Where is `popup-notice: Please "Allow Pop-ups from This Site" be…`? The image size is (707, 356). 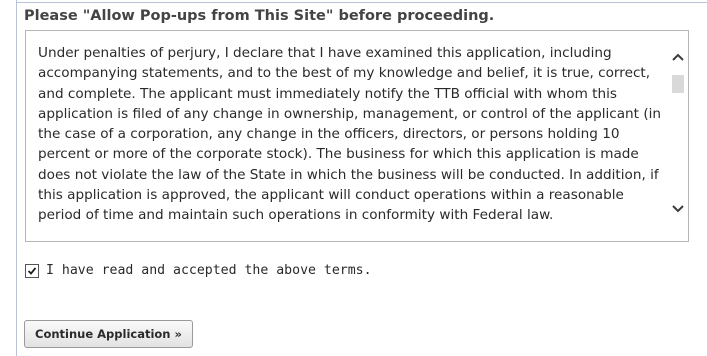 popup-notice: Please "Allow Pop-ups from This Site" be… is located at coordinates (259, 16).